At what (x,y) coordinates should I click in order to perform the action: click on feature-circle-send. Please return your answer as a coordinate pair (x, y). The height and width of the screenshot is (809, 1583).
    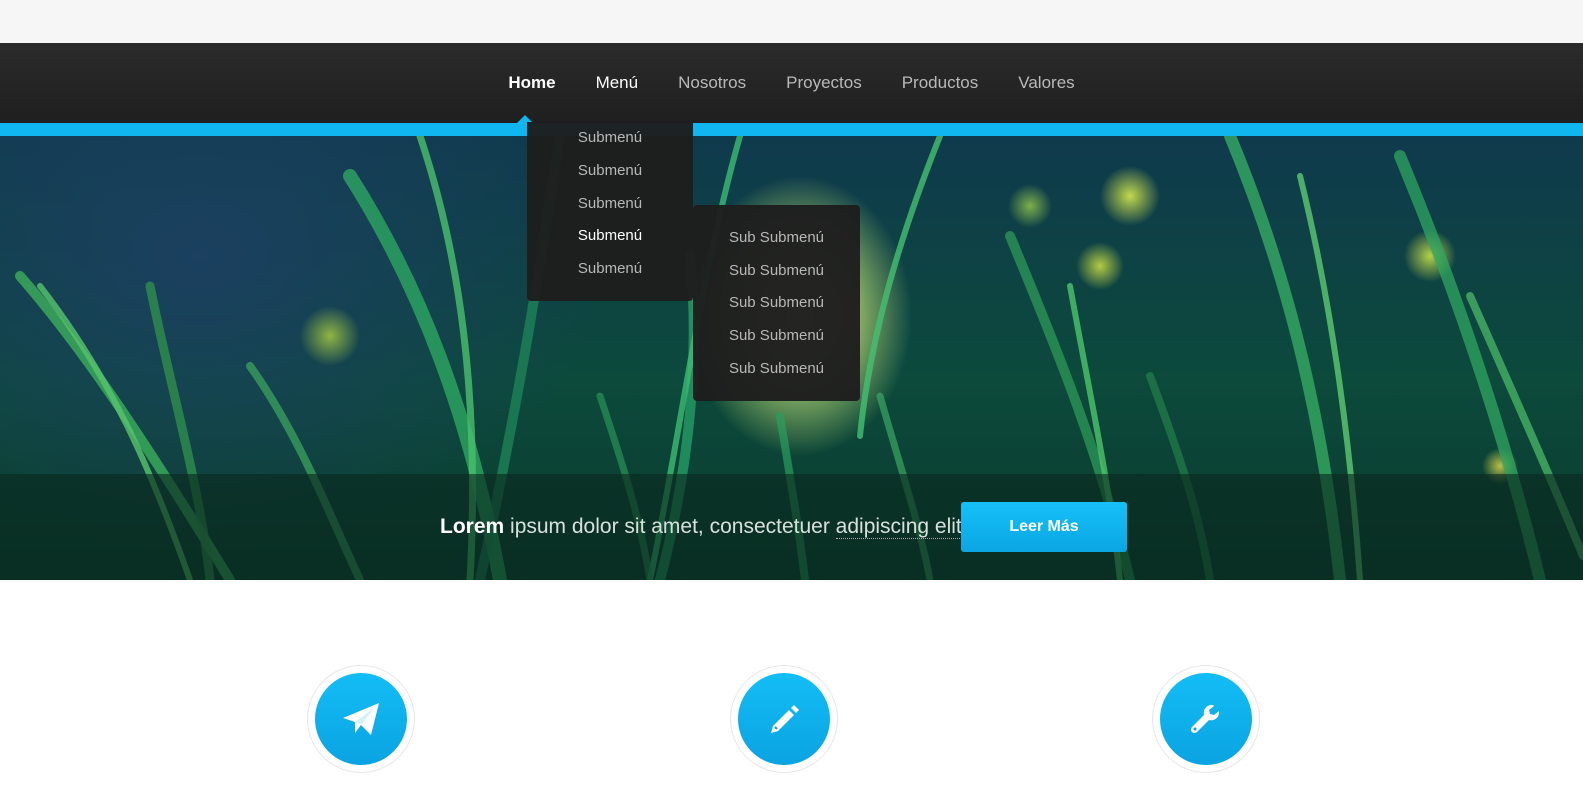
    Looking at the image, I should click on (361, 719).